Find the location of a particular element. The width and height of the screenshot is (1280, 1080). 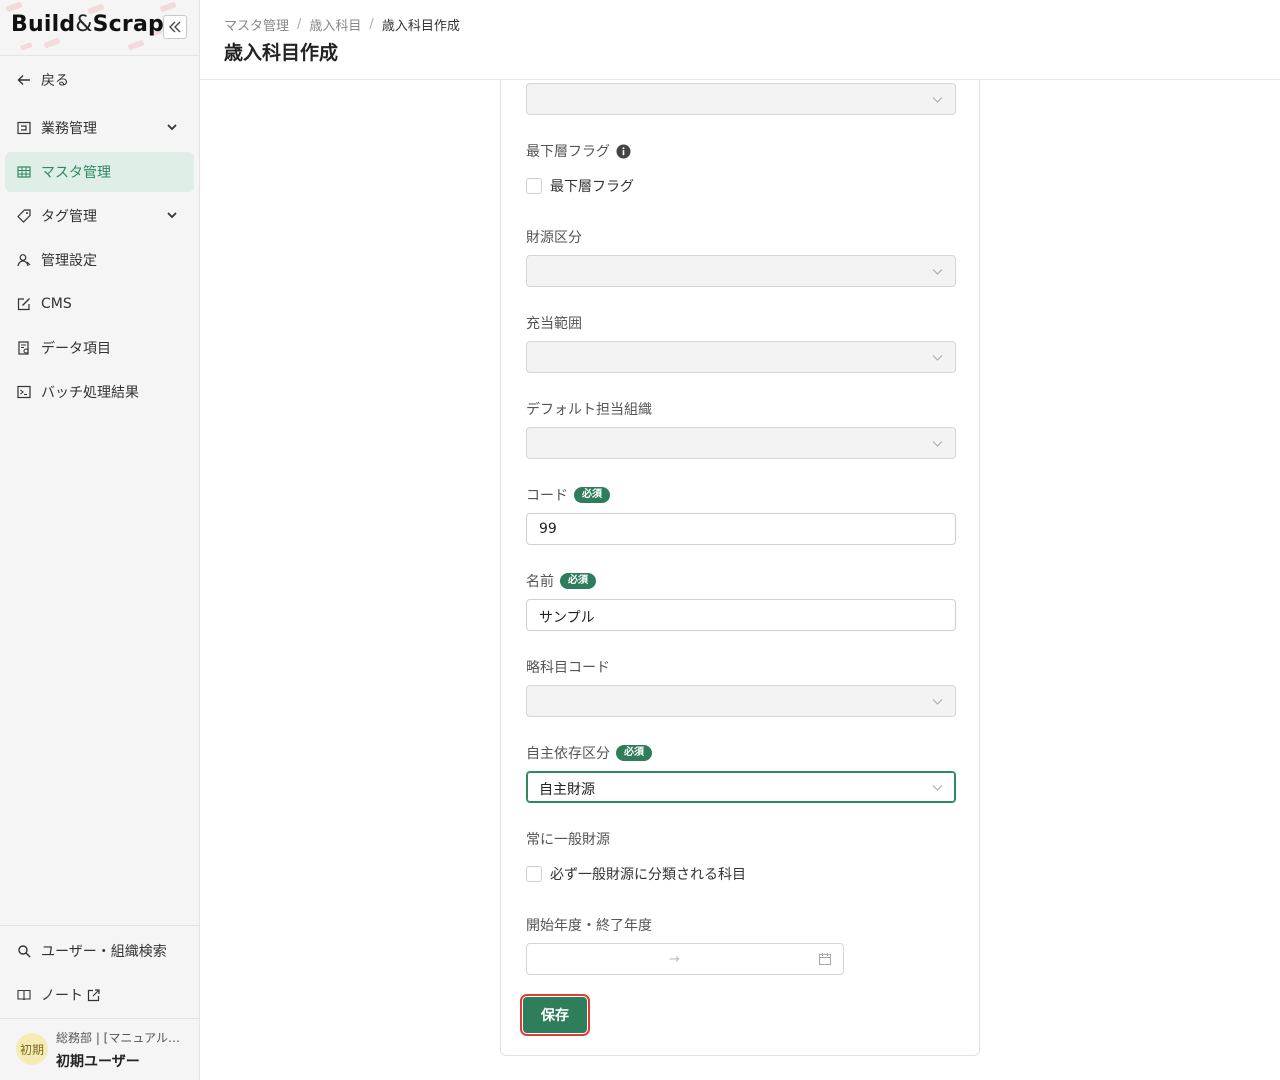

lowest-flag-checkbox is located at coordinates (534, 186).